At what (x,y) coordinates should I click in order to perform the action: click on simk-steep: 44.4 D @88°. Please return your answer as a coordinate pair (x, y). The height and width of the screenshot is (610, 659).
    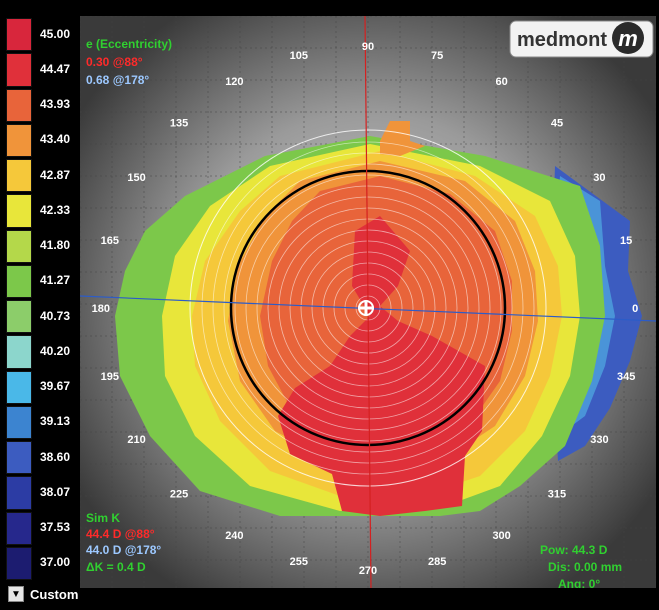
    Looking at the image, I should click on (120, 534).